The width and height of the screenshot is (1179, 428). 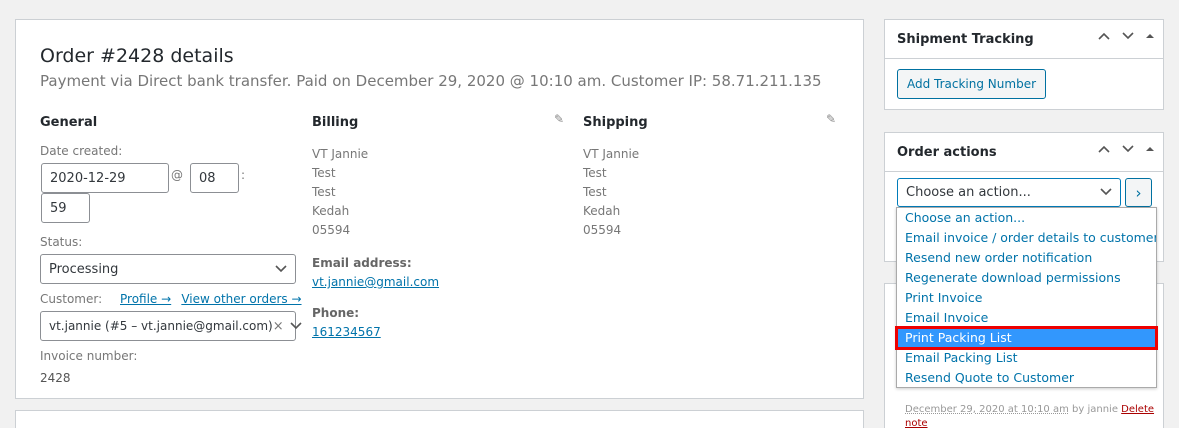 I want to click on shipping-line: 05594, so click(x=602, y=230).